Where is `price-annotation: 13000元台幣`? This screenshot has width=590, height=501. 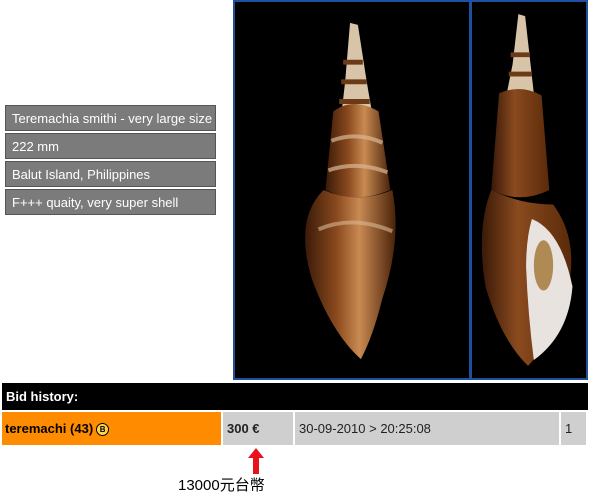
price-annotation: 13000元台幣 is located at coordinates (221, 485).